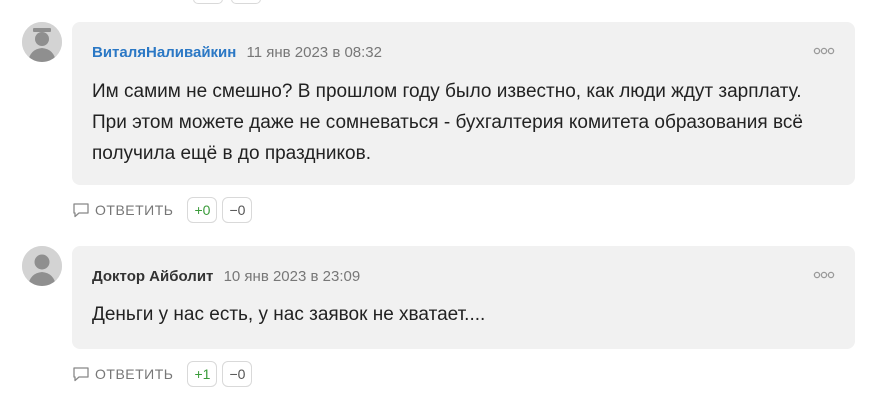  Describe the element at coordinates (315, 52) in the screenshot. I see `comment-date: 11 янв 2023 в 08:32` at that location.